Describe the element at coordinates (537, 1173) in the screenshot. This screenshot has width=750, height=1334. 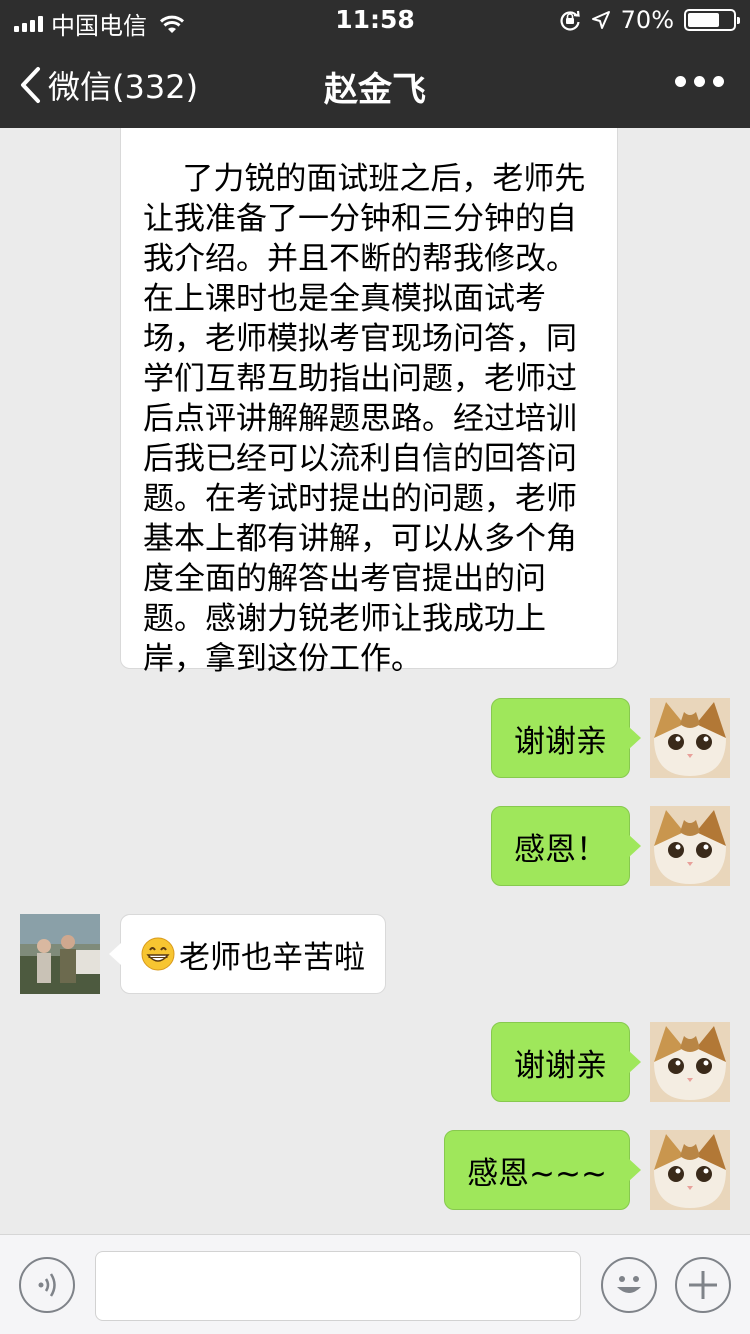
I see `message-text: 感恩~~~` at that location.